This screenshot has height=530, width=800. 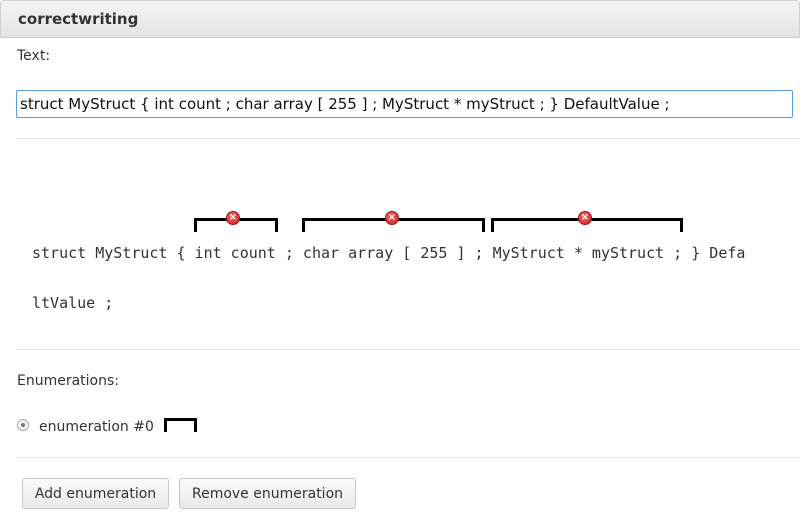 I want to click on text-input, so click(x=404, y=104).